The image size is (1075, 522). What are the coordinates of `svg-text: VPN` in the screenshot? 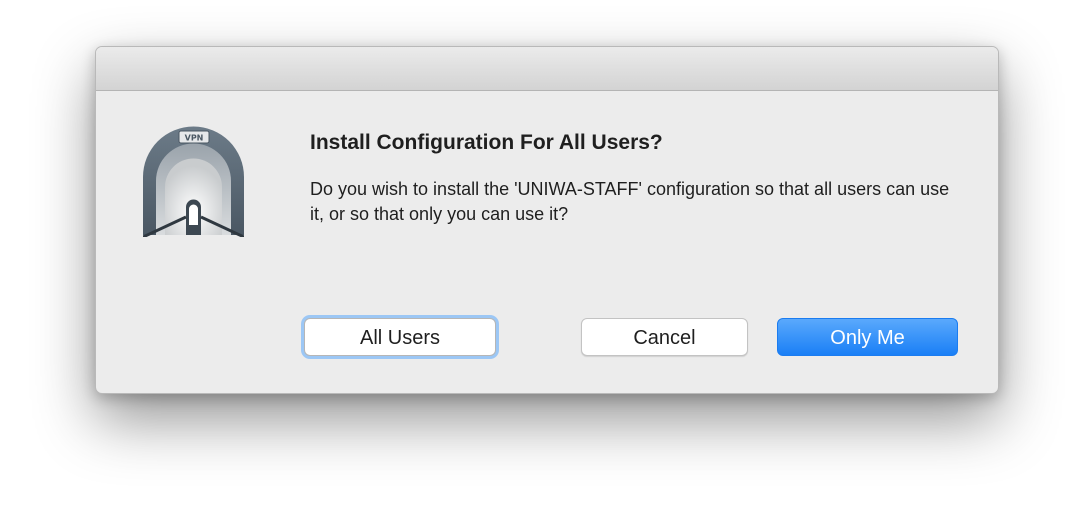 It's located at (194, 138).